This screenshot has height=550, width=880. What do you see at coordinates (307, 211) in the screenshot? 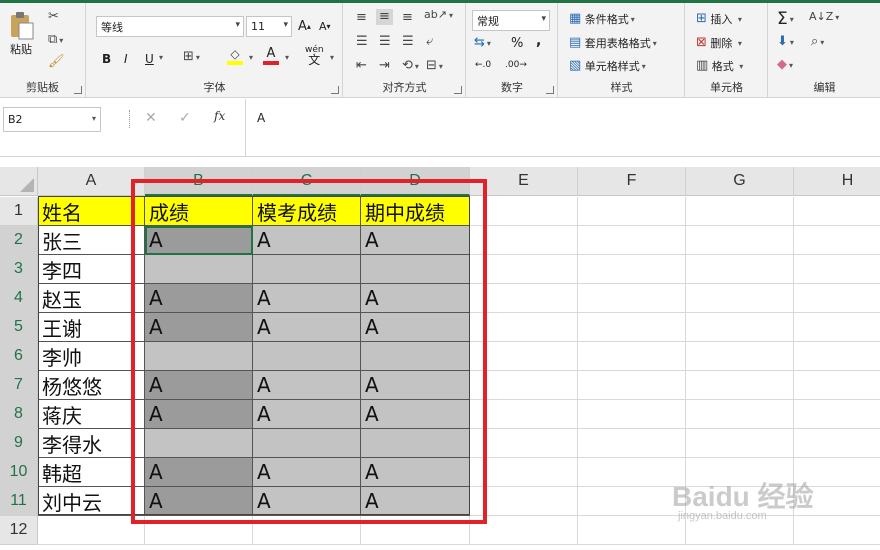
I see `cell-c1: 模考成绩` at bounding box center [307, 211].